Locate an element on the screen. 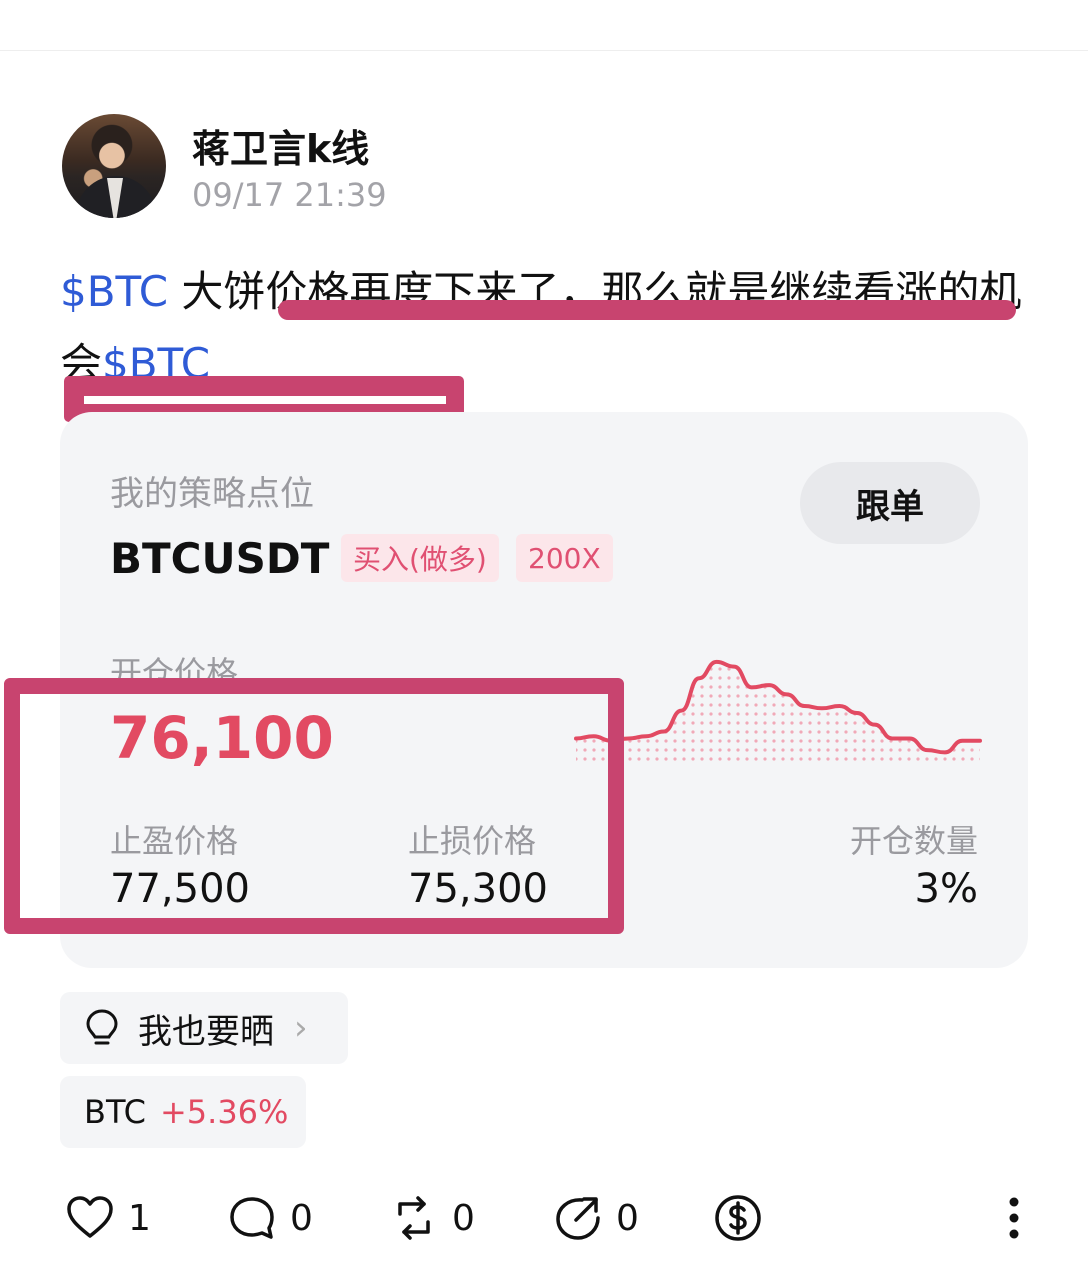 Image resolution: width=1088 pixels, height=1288 pixels. comment-button: 0 is located at coordinates (269, 1218).